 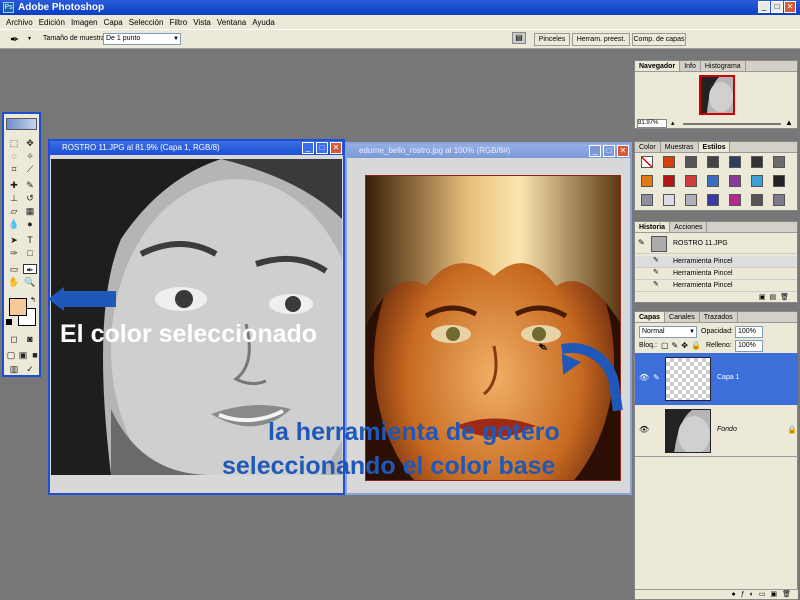 What do you see at coordinates (202, 22) in the screenshot?
I see `menu-vista: Vista` at bounding box center [202, 22].